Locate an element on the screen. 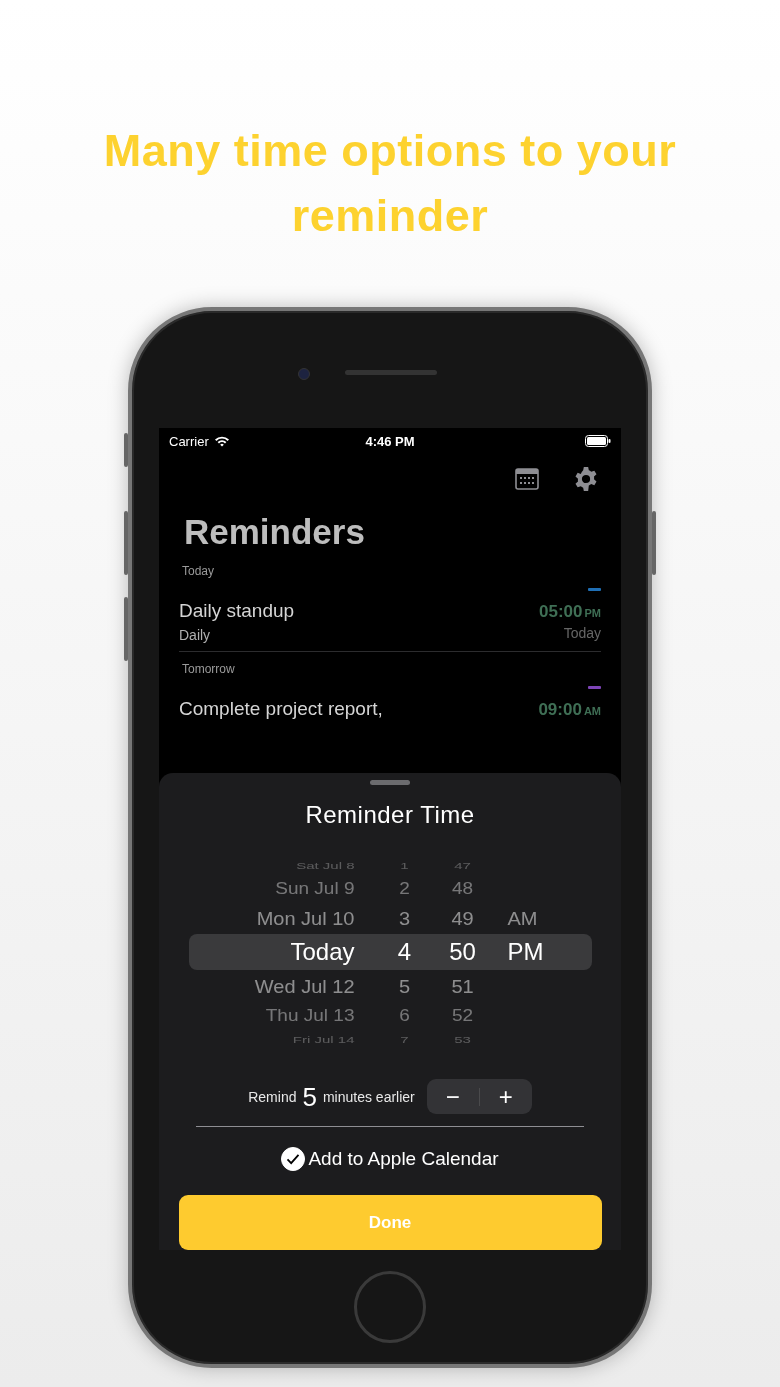  picker-minute: 52 is located at coordinates (462, 1015).